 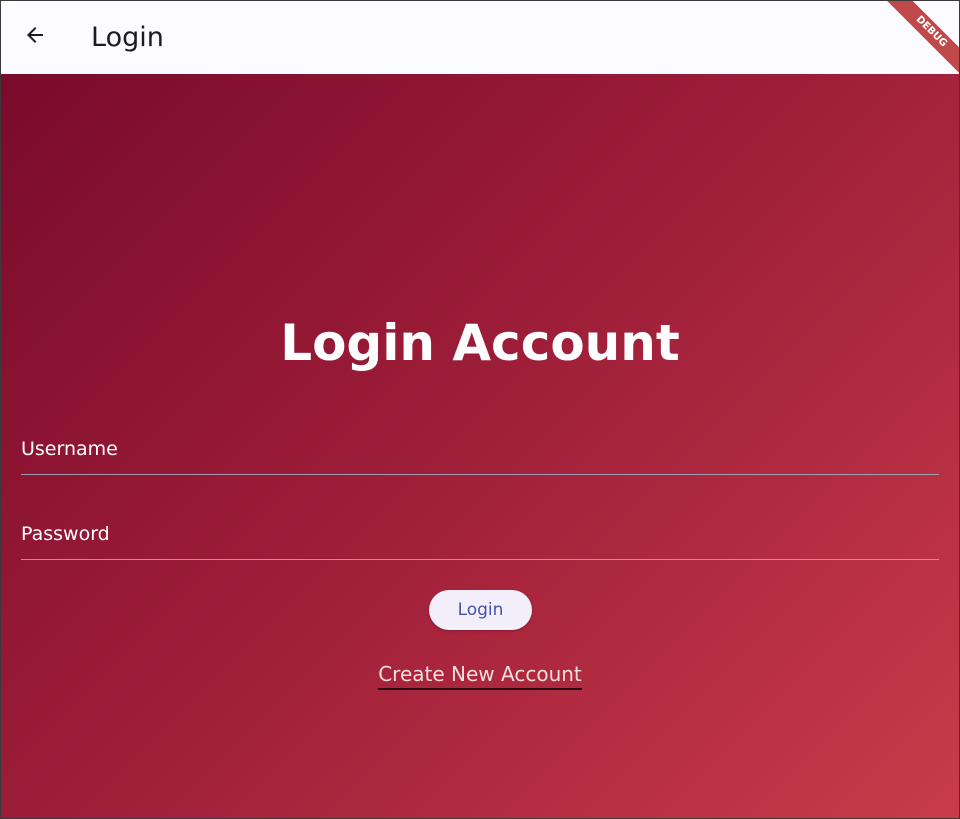 I want to click on username-input, so click(x=482, y=450).